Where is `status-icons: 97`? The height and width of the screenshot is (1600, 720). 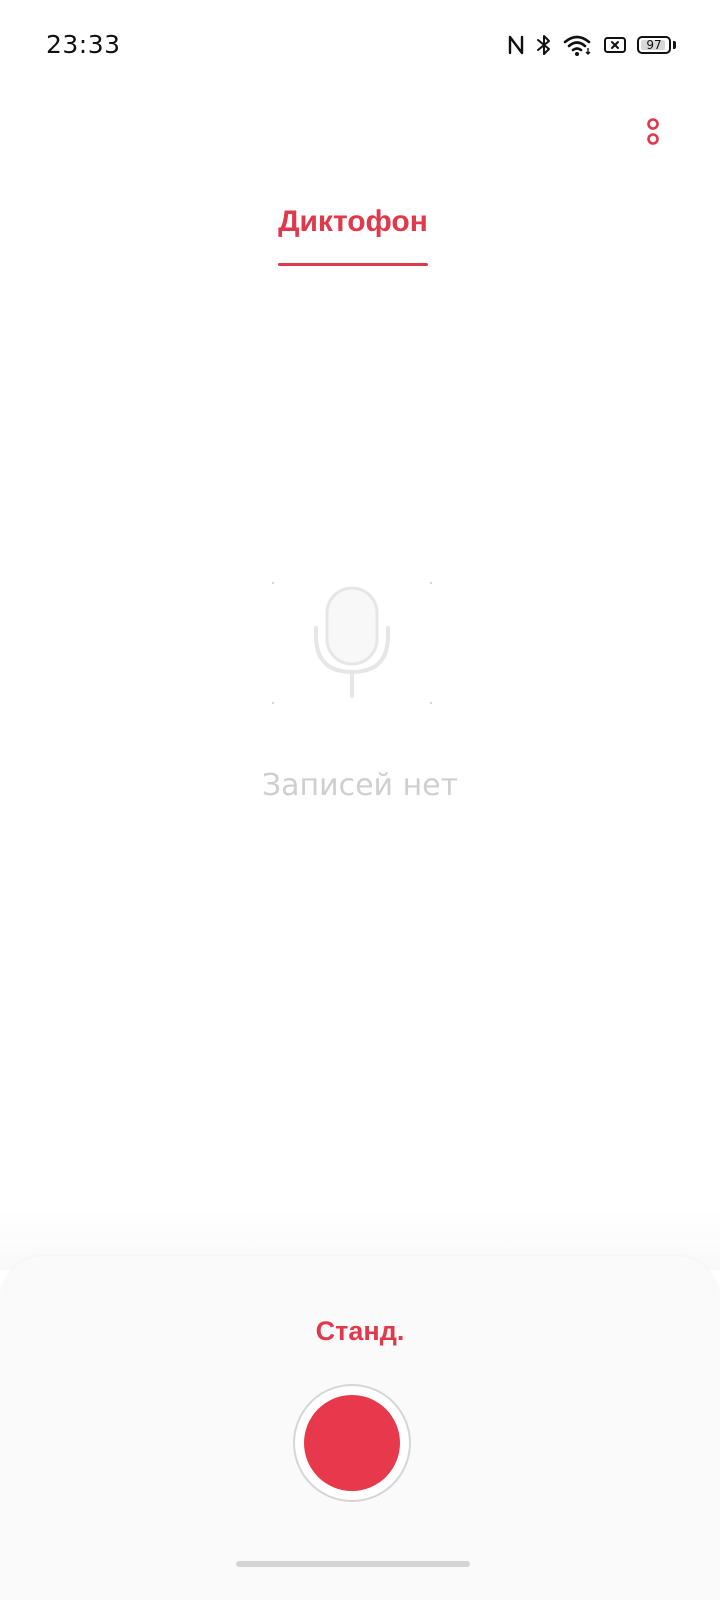
status-icons: 97 is located at coordinates (591, 45).